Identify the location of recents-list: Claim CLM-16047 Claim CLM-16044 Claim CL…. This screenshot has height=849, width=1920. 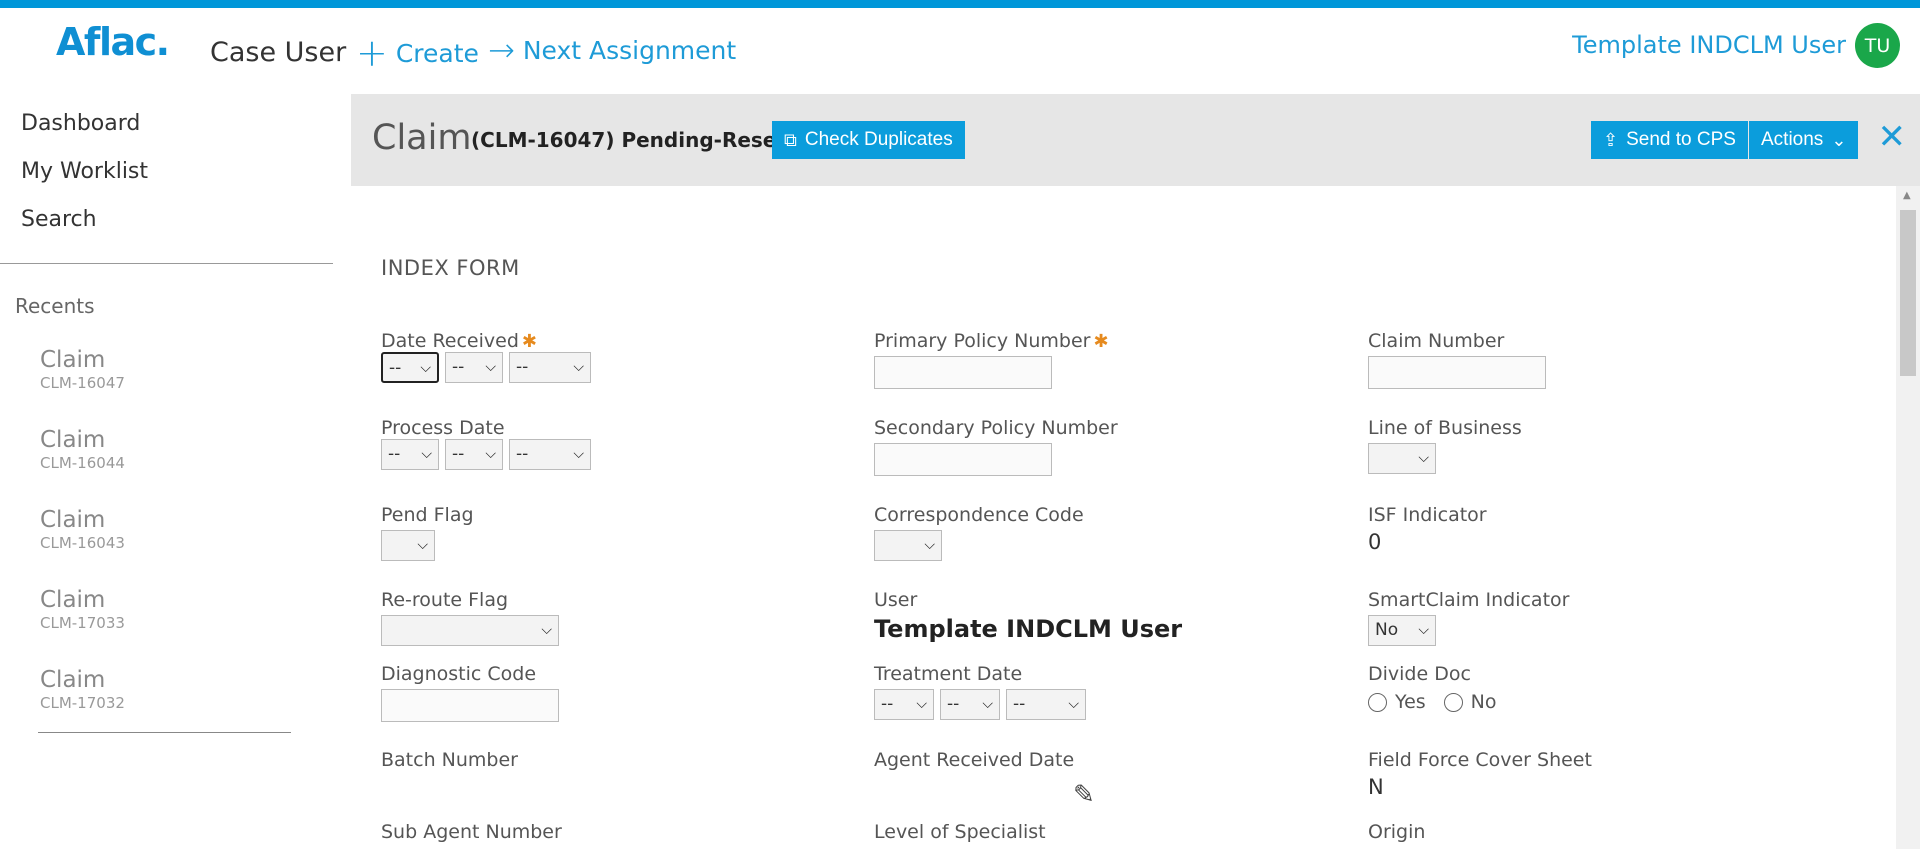
(166, 546).